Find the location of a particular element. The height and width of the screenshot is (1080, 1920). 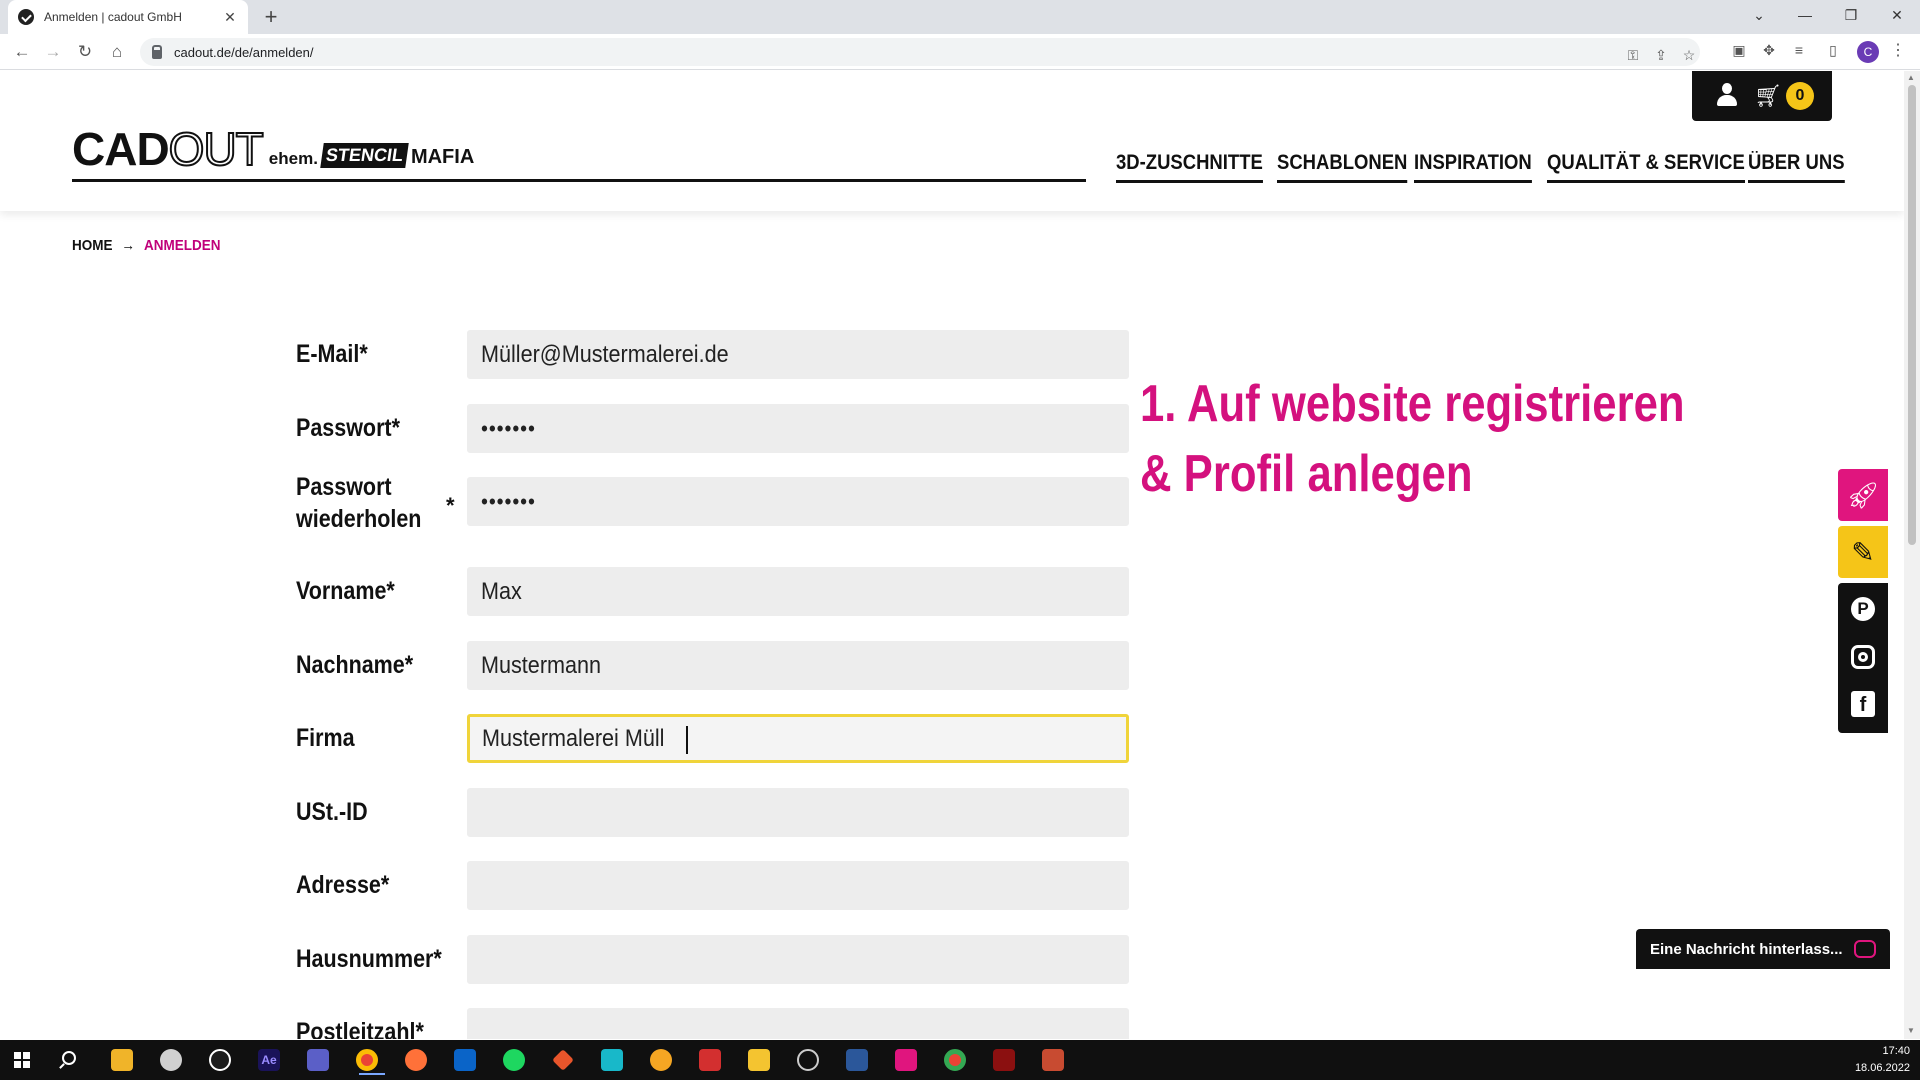

back-button: ← is located at coordinates (22, 52).